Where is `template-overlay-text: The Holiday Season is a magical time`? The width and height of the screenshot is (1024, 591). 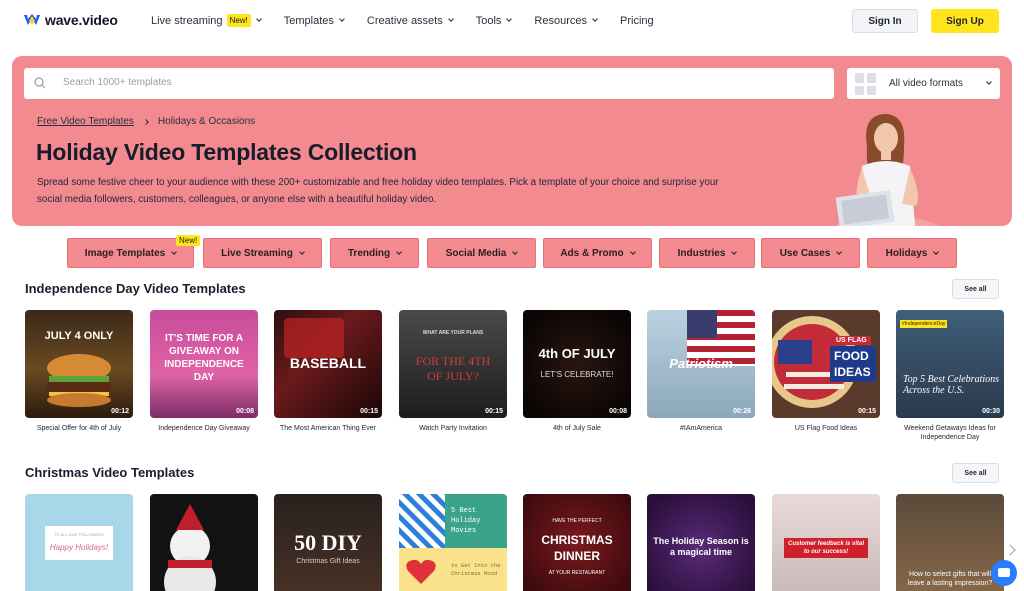
template-overlay-text: The Holiday Season is a magical time is located at coordinates (701, 546).